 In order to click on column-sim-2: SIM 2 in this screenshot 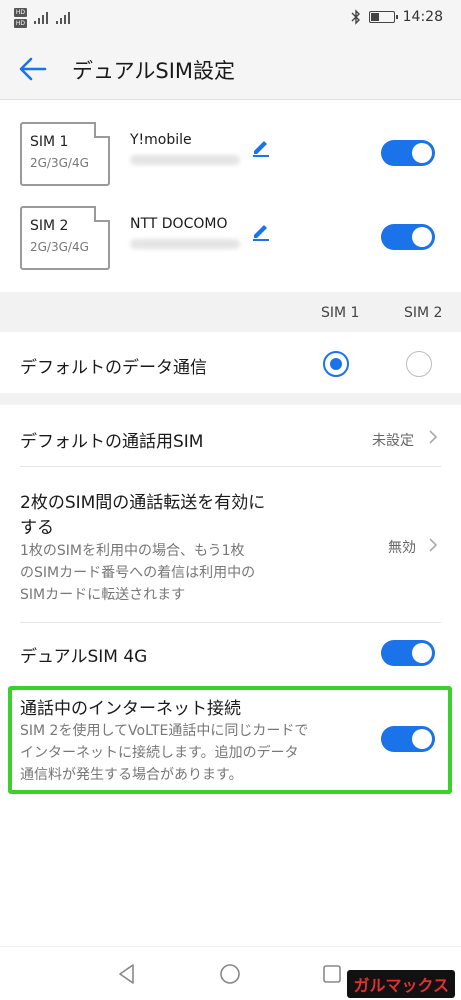, I will do `click(423, 313)`.